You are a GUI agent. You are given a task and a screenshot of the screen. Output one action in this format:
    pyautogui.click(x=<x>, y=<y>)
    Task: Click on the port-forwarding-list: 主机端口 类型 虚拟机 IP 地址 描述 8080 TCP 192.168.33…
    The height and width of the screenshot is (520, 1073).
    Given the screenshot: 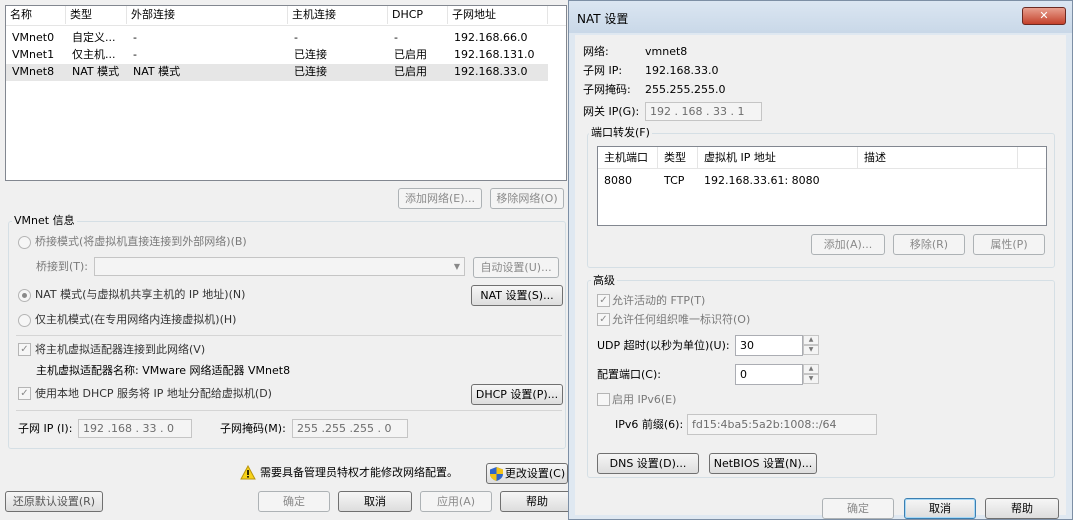 What is the action you would take?
    pyautogui.click(x=822, y=186)
    